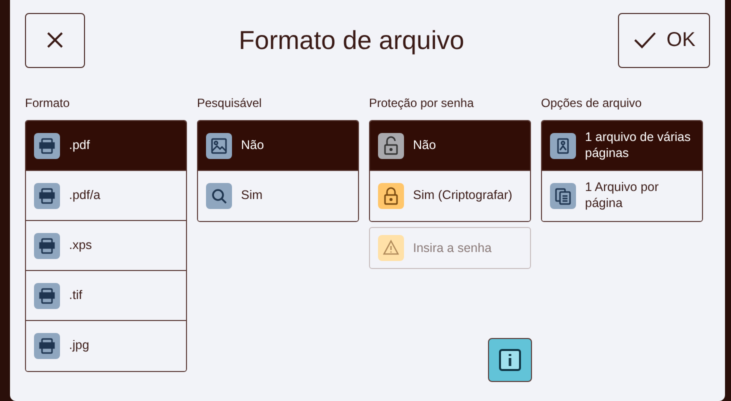  What do you see at coordinates (219, 145) in the screenshot?
I see `image-icon` at bounding box center [219, 145].